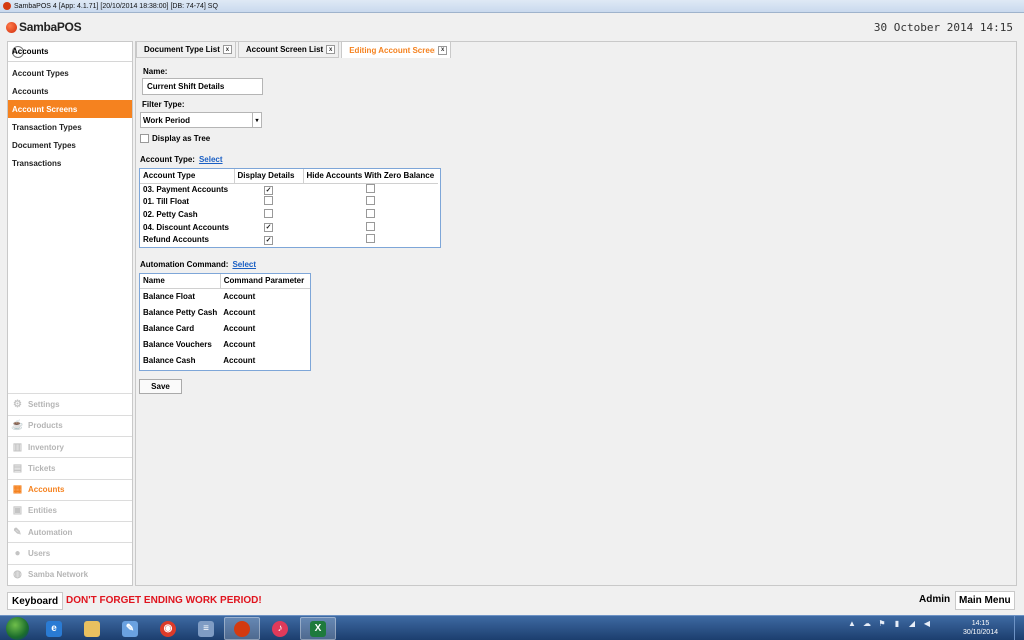 The width and height of the screenshot is (1024, 640). What do you see at coordinates (17, 404) in the screenshot?
I see `gear-icon: ⚙` at bounding box center [17, 404].